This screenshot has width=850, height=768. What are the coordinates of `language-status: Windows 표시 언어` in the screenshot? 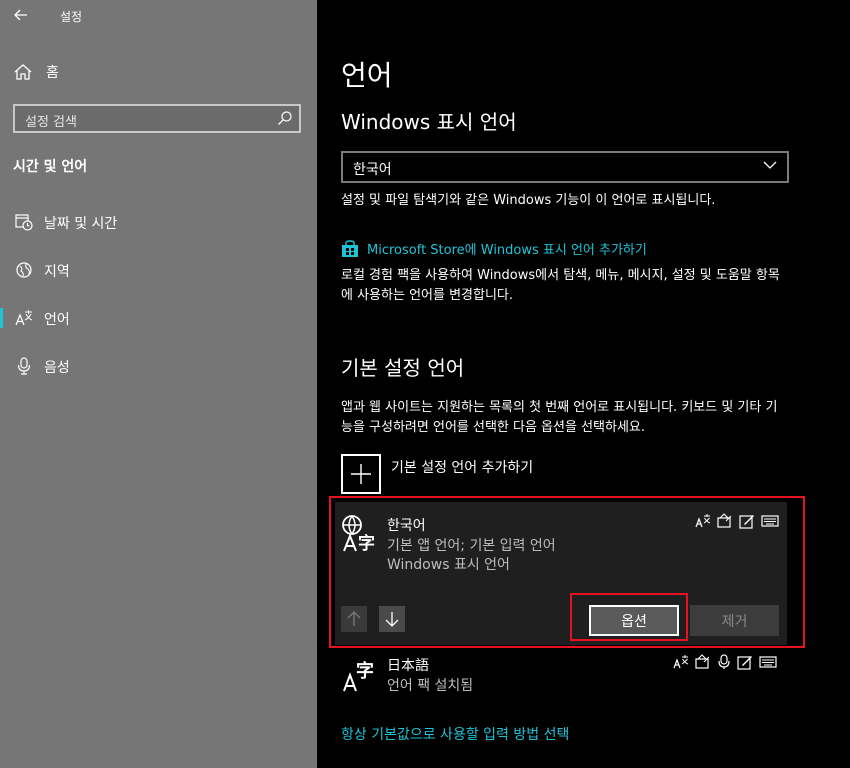 It's located at (448, 565).